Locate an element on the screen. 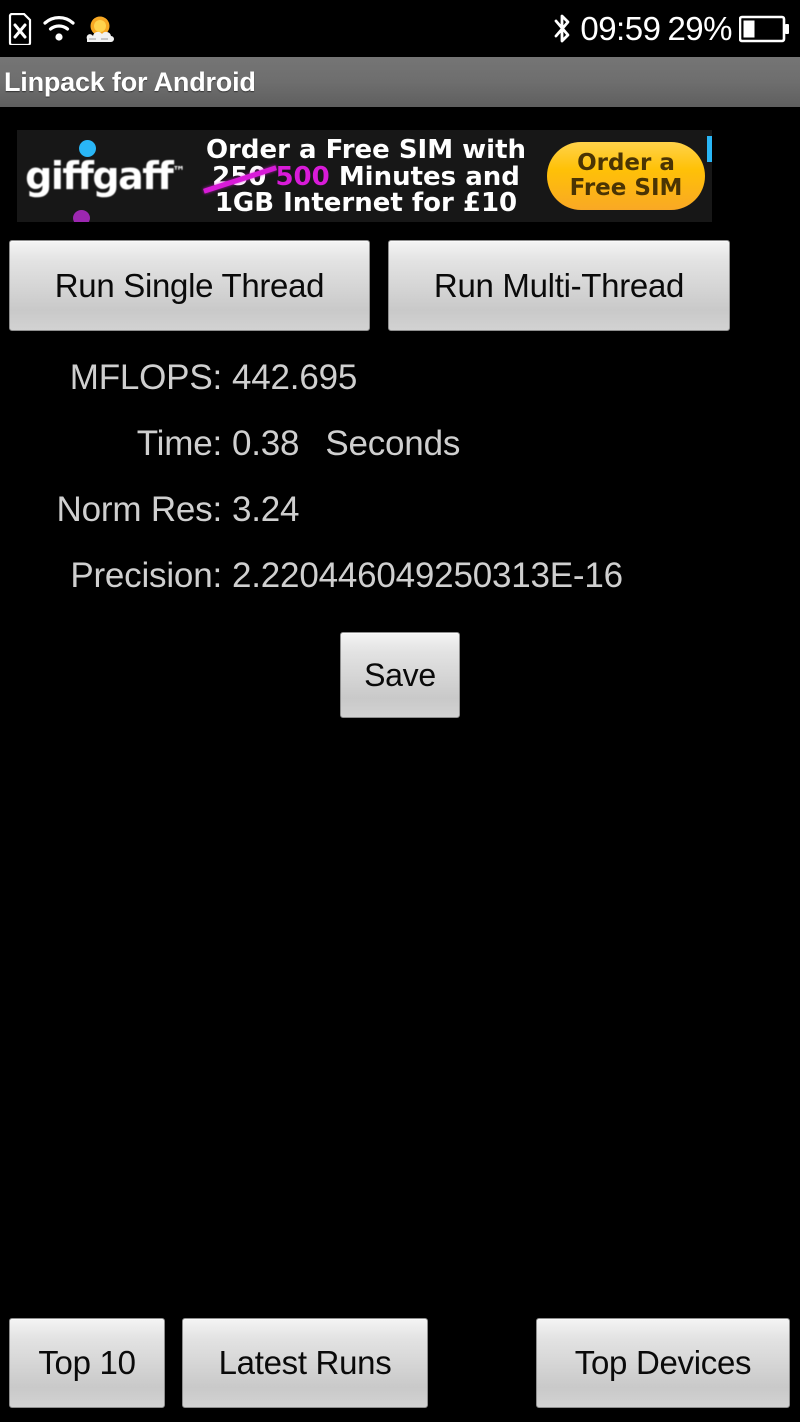  latest-runs-button: Latest Runs is located at coordinates (305, 1363).